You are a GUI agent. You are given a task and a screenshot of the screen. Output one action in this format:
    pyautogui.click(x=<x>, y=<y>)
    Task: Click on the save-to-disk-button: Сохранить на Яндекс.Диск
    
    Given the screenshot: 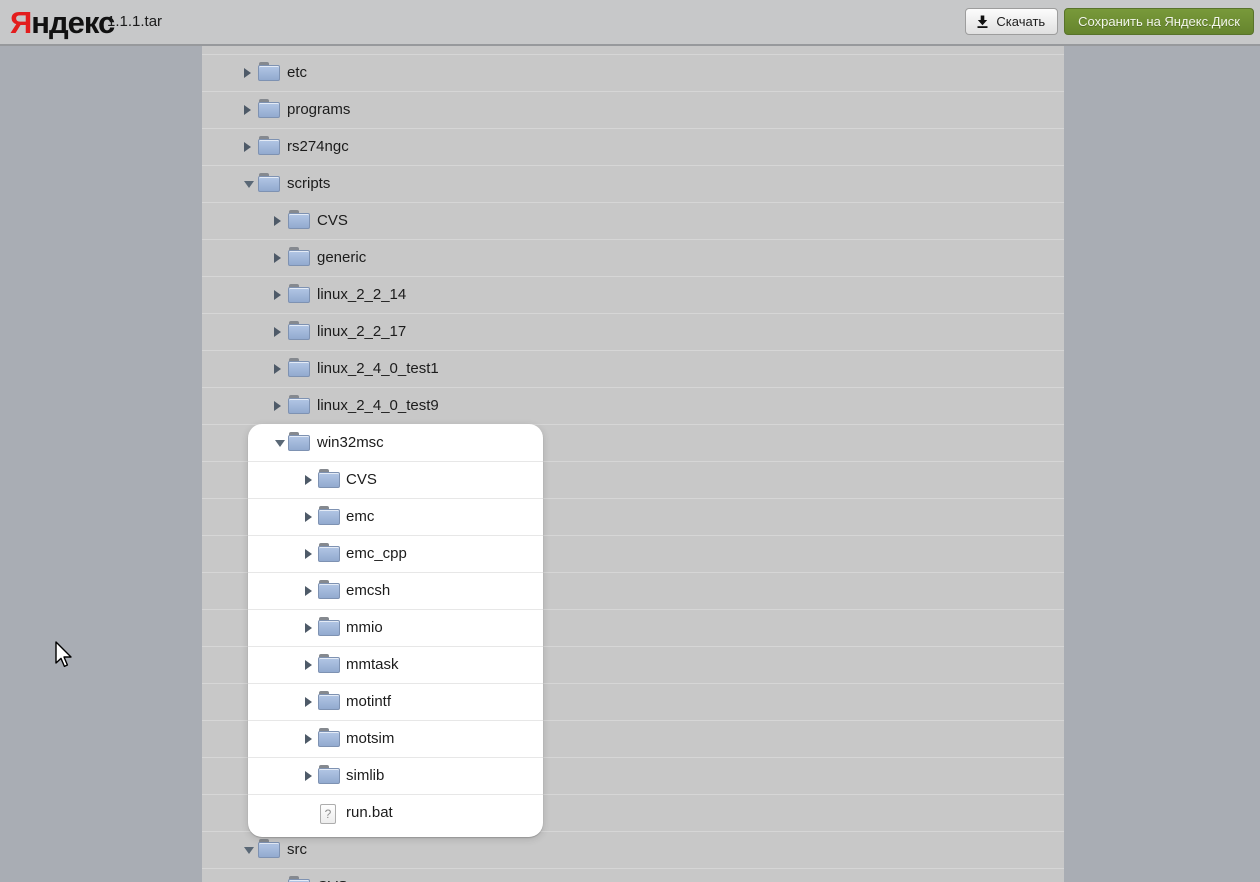 What is the action you would take?
    pyautogui.click(x=1159, y=21)
    